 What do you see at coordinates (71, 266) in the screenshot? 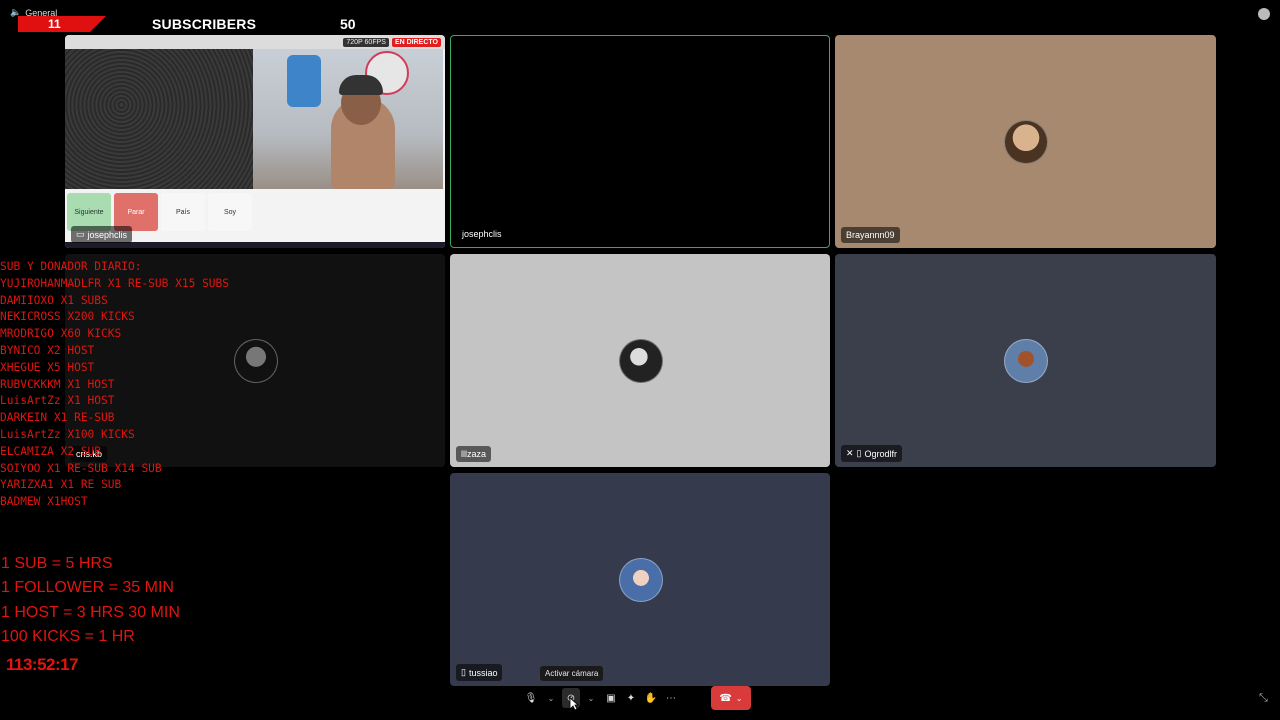
I see `donor-line: SUB Y DONADOR DIARIO:` at bounding box center [71, 266].